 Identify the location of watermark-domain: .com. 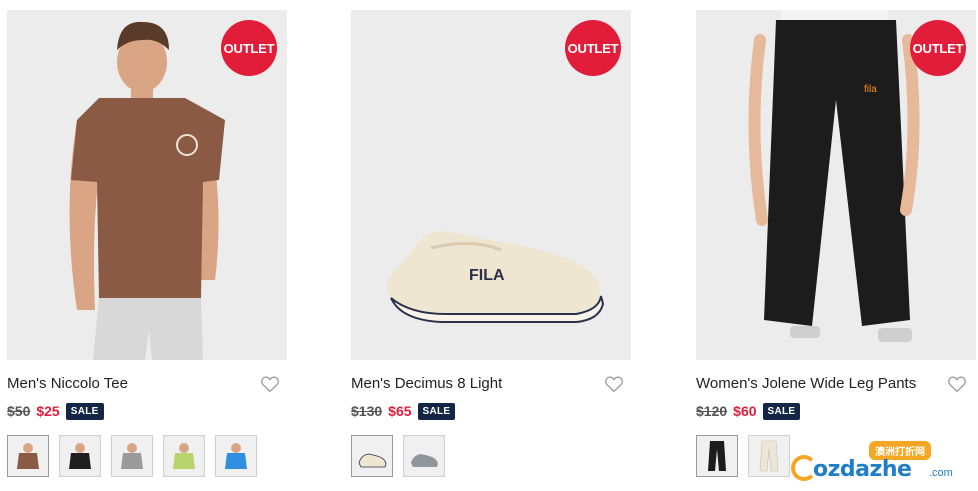
(941, 473).